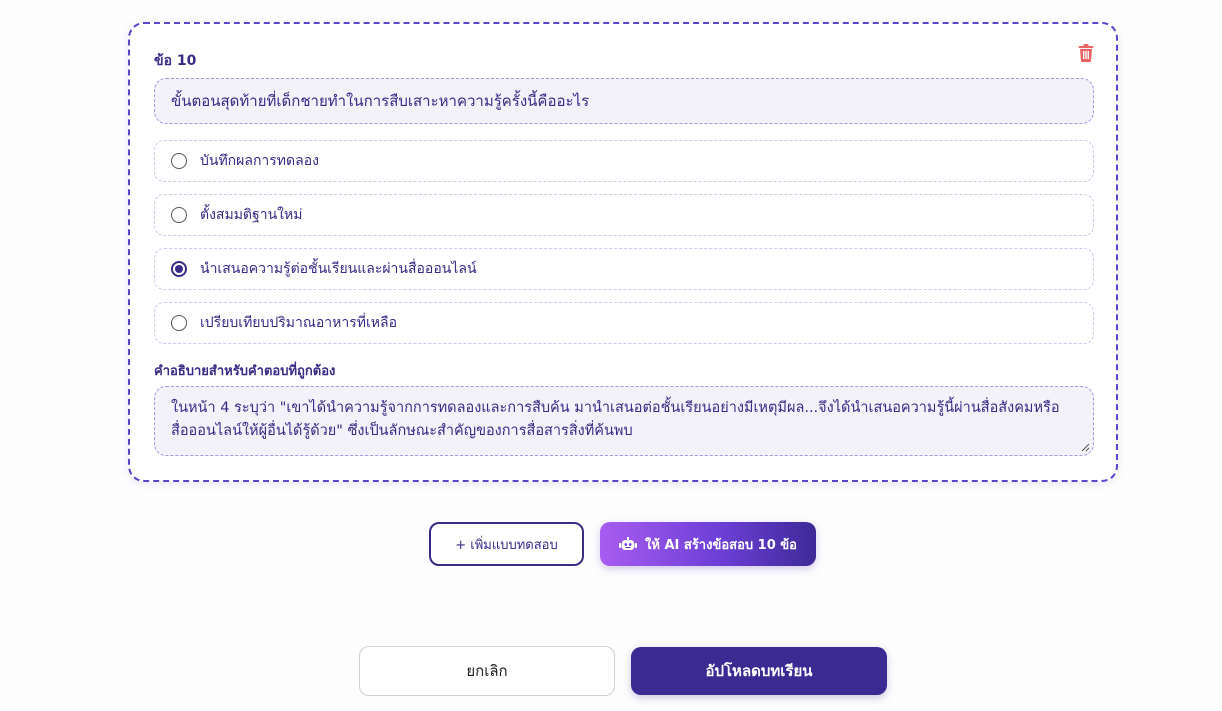 The image size is (1222, 711). Describe the element at coordinates (251, 215) in the screenshot. I see `answer-option-label: ตั้งสมมติฐานใหม่` at that location.